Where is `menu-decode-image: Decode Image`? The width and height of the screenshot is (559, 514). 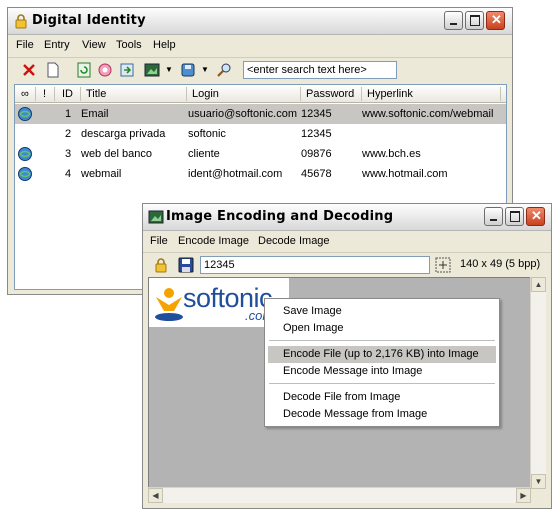 menu-decode-image: Decode Image is located at coordinates (294, 241).